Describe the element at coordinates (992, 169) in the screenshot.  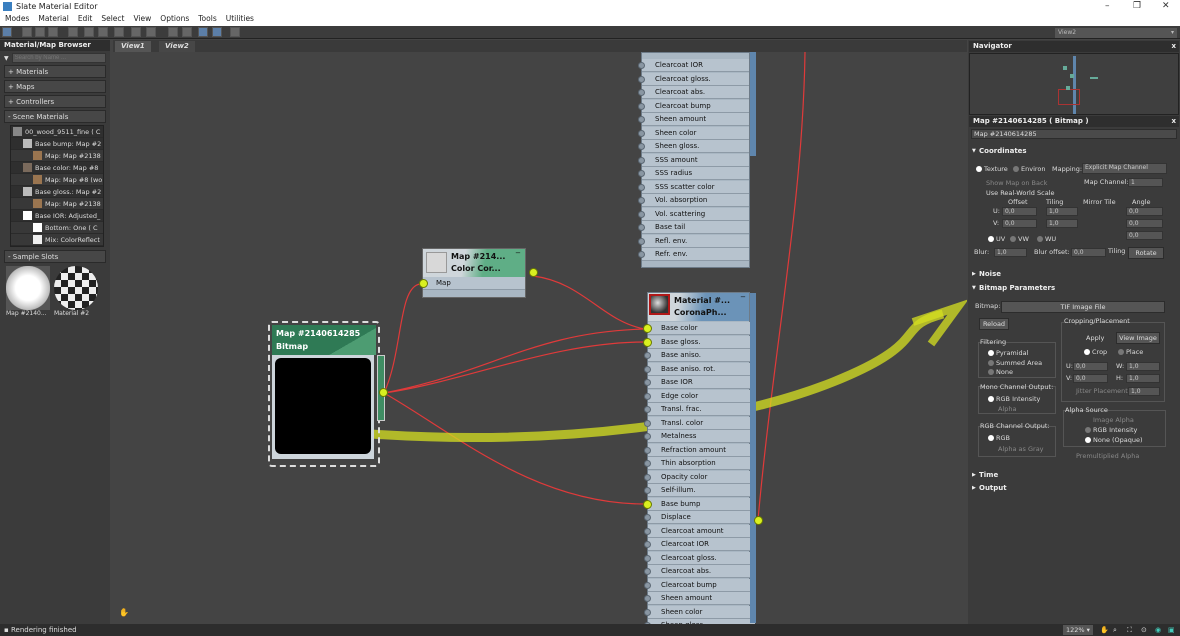
I see `radio-texture: Texture` at that location.